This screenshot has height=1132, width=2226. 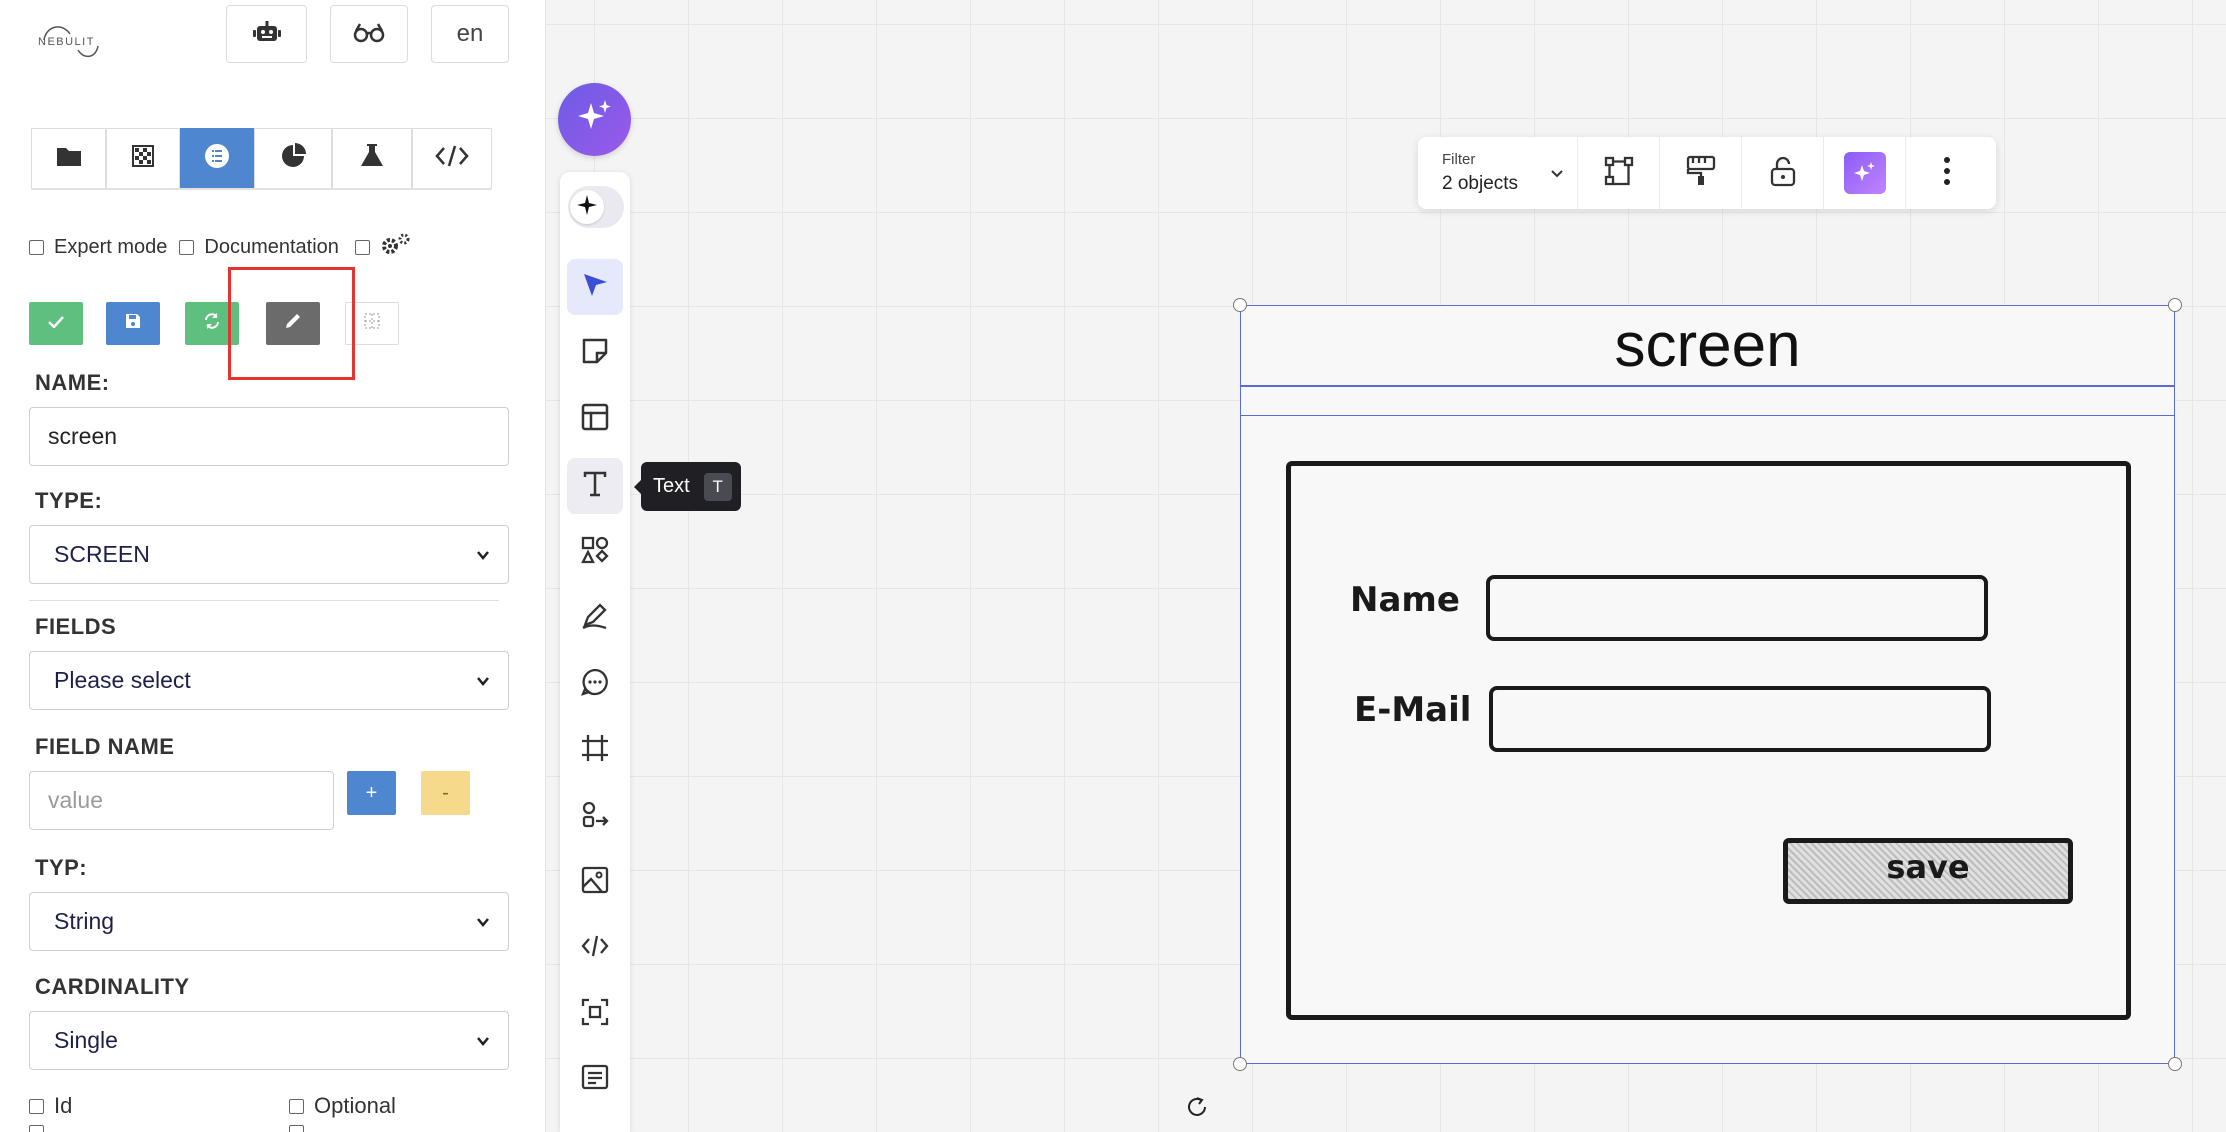 I want to click on rotate-icon, so click(x=1197, y=1107).